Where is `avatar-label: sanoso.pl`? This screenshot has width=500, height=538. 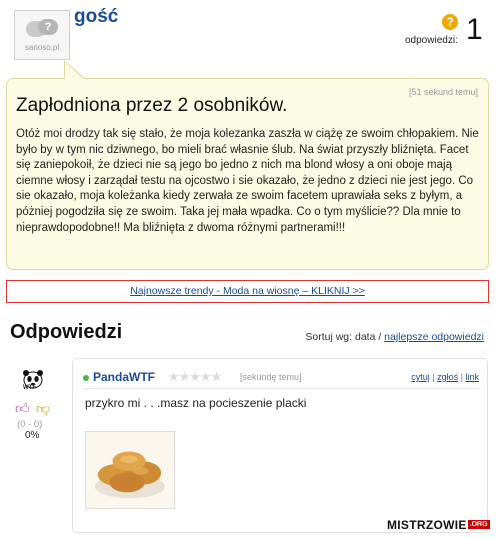
avatar-label: sanoso.pl is located at coordinates (42, 47).